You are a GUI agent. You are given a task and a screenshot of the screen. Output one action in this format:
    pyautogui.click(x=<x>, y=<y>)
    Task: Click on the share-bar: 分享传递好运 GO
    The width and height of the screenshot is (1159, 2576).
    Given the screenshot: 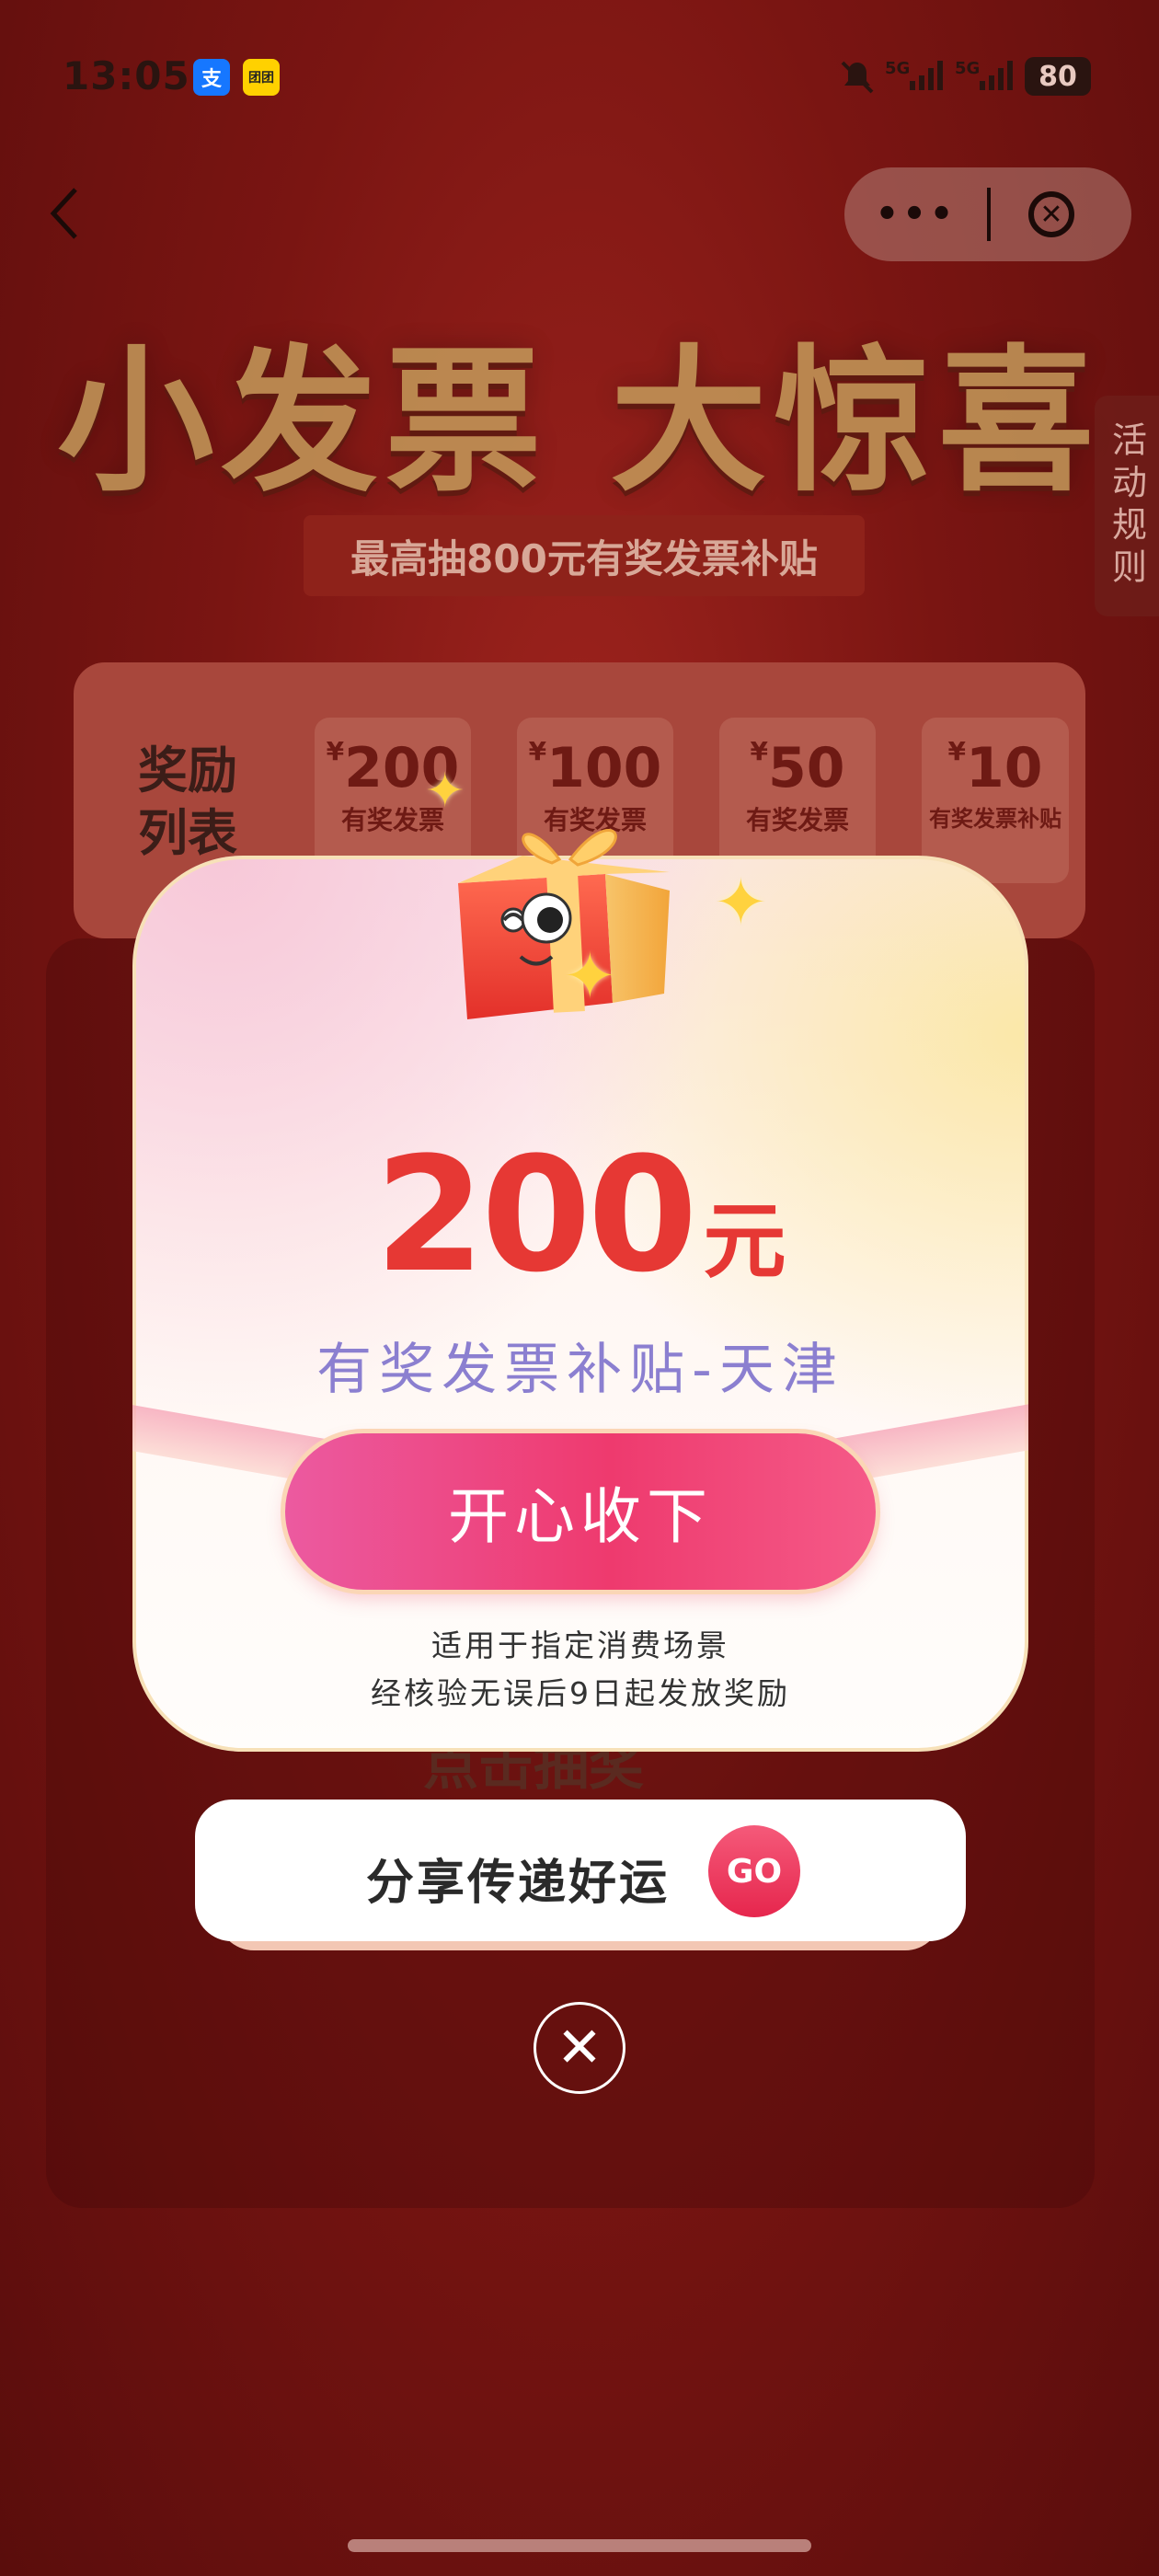 What is the action you would take?
    pyautogui.click(x=580, y=1870)
    